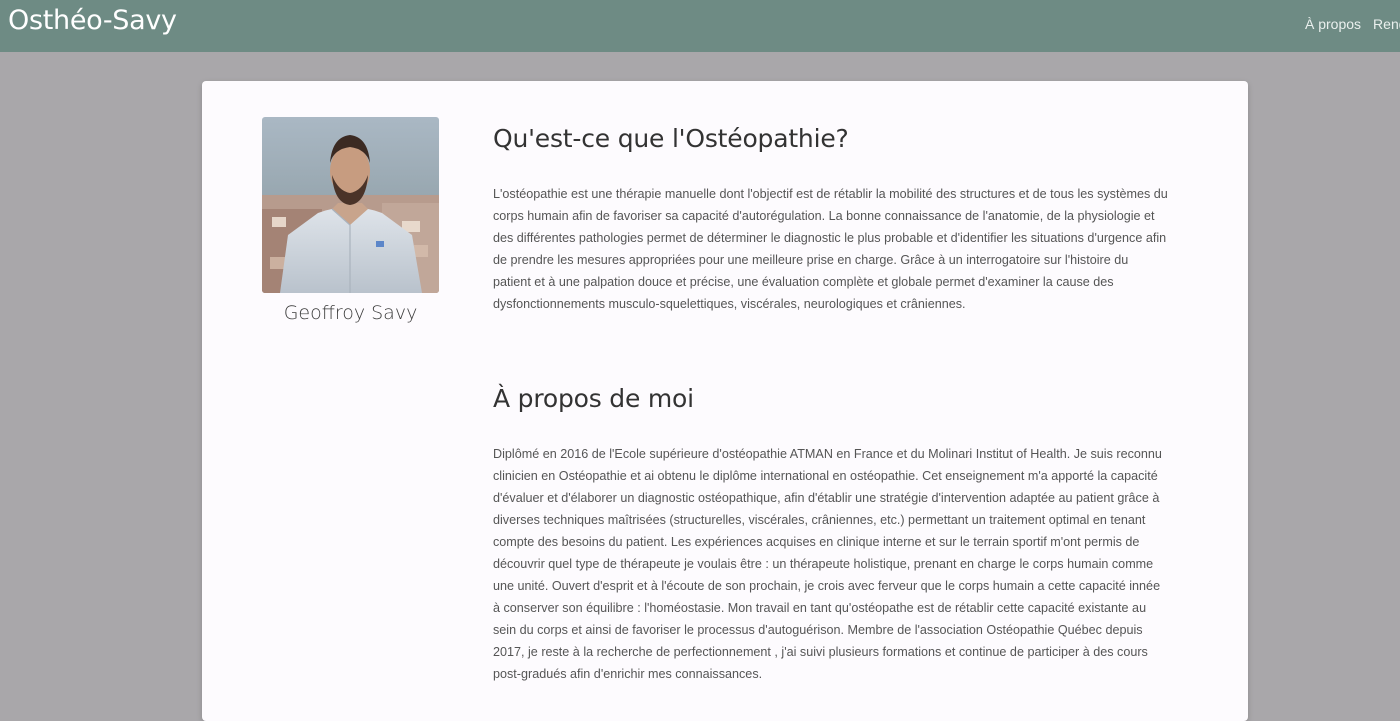  Describe the element at coordinates (350, 313) in the screenshot. I see `profile-name: Geoffroy Savy` at that location.